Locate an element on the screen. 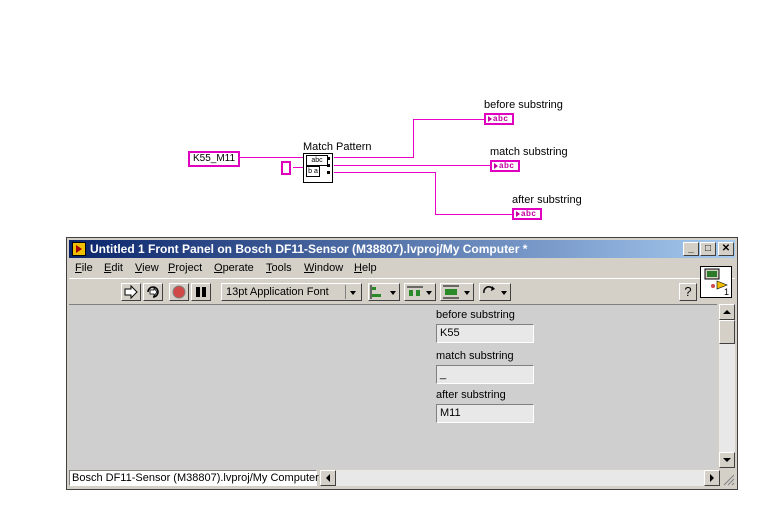 This screenshot has height=518, width=776. node-glyph-top: abc is located at coordinates (317, 160).